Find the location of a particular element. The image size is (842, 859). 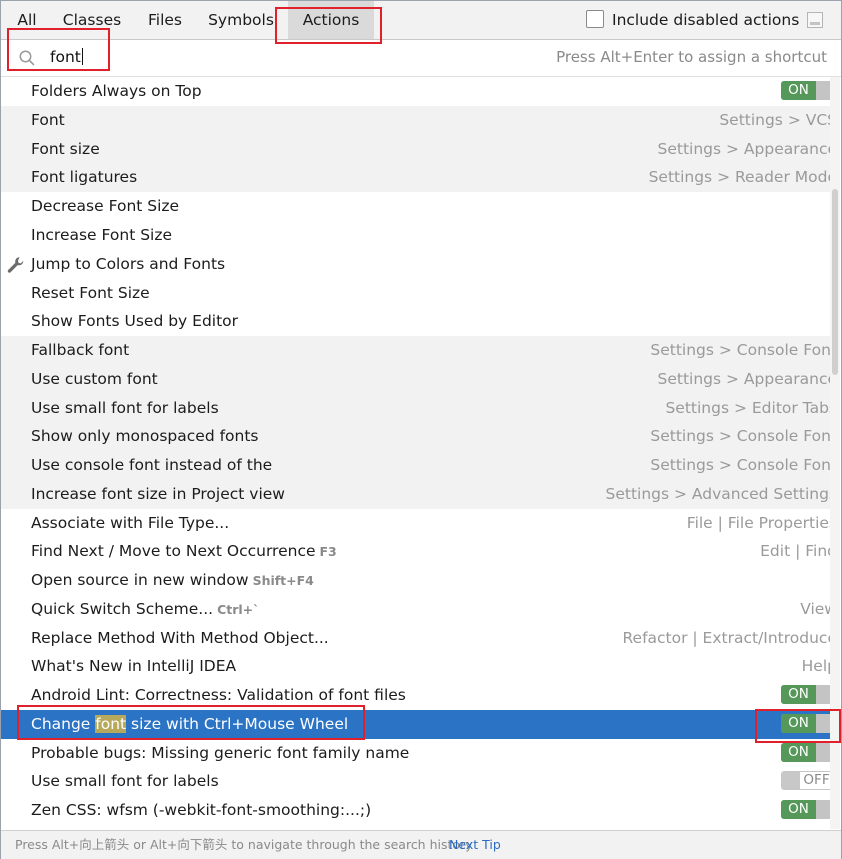

list-item: What's New in IntelliJ IDEA Help is located at coordinates (420, 666).